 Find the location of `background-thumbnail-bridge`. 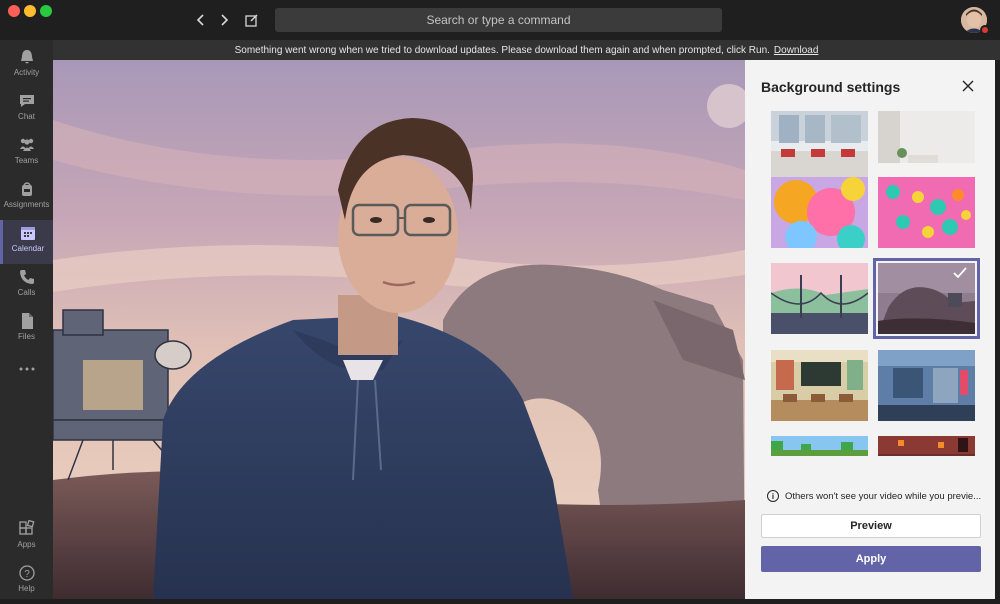

background-thumbnail-bridge is located at coordinates (819, 298).